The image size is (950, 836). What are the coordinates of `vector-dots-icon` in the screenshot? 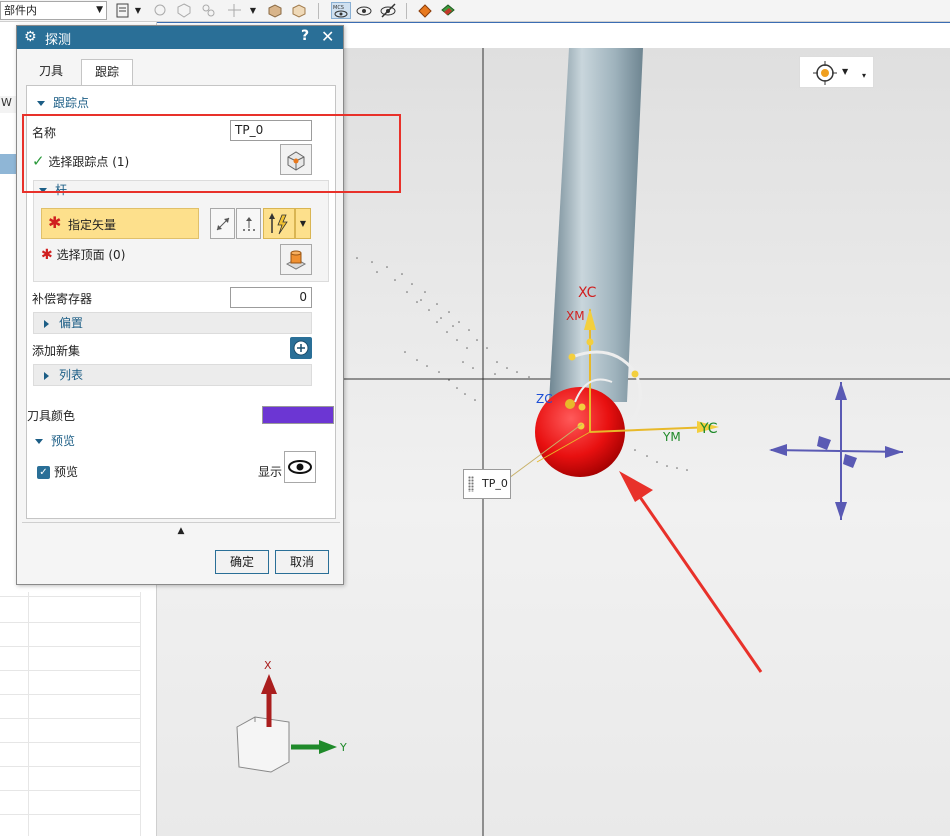 It's located at (248, 223).